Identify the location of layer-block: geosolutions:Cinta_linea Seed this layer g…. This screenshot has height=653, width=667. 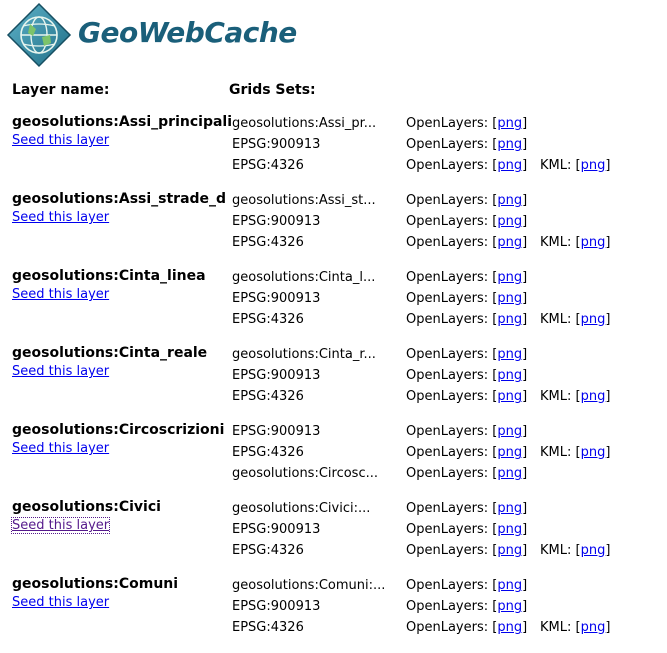
(333, 306).